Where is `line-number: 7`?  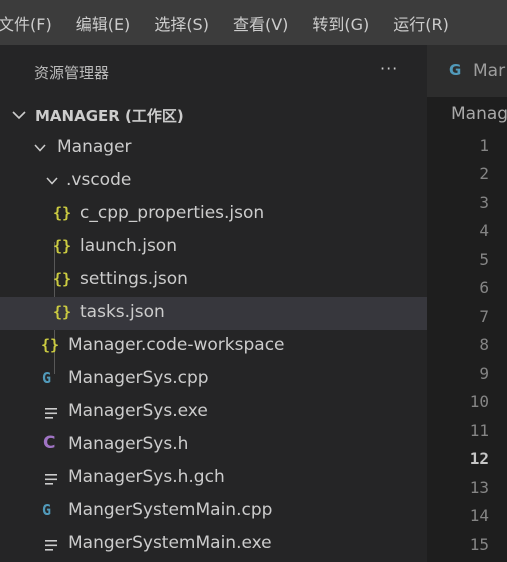
line-number: 7 is located at coordinates (484, 316).